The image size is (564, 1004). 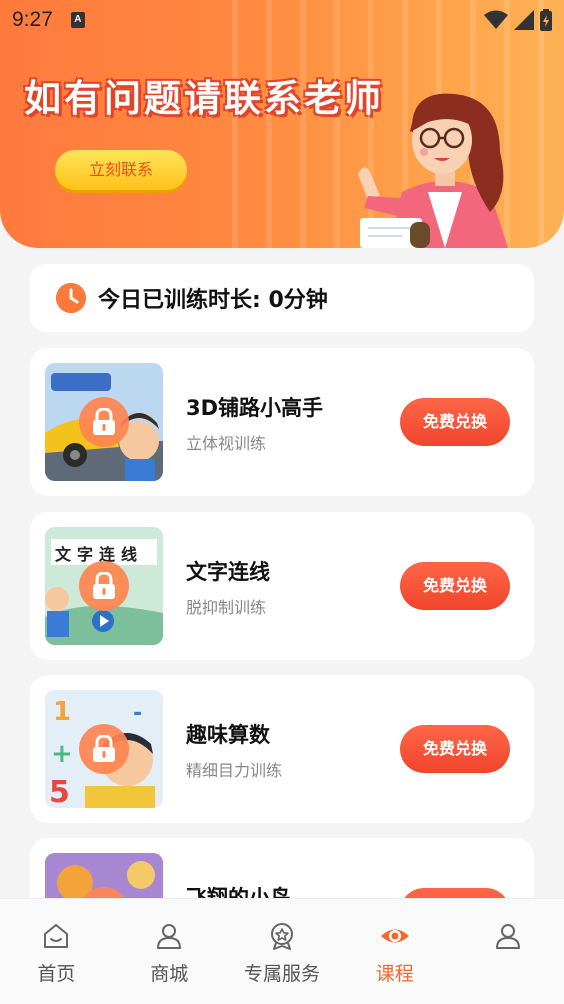 What do you see at coordinates (433, 170) in the screenshot?
I see `teacher-illustration` at bounding box center [433, 170].